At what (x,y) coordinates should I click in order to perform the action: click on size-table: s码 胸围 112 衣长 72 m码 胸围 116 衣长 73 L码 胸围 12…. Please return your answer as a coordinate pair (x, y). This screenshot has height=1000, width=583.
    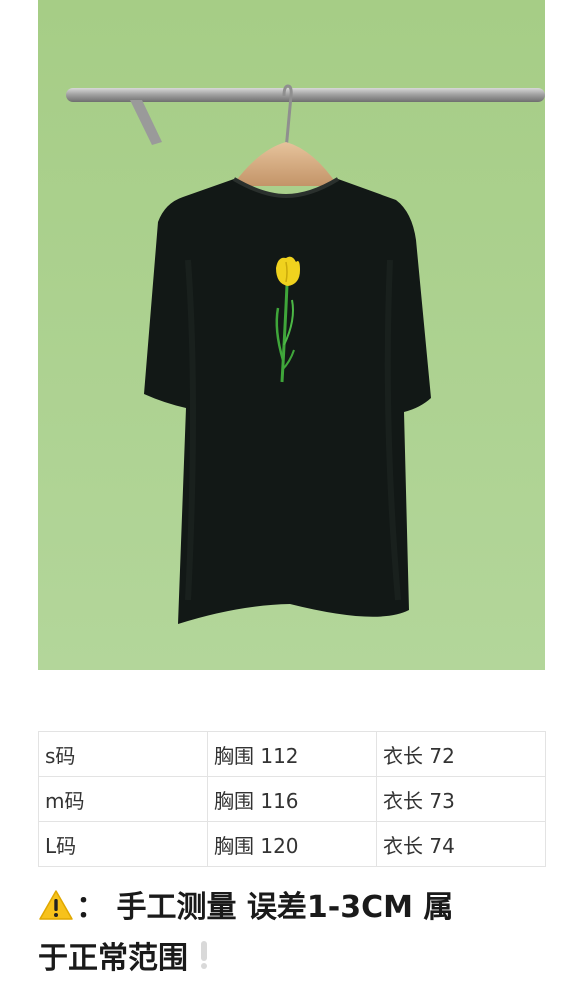
    Looking at the image, I should click on (292, 799).